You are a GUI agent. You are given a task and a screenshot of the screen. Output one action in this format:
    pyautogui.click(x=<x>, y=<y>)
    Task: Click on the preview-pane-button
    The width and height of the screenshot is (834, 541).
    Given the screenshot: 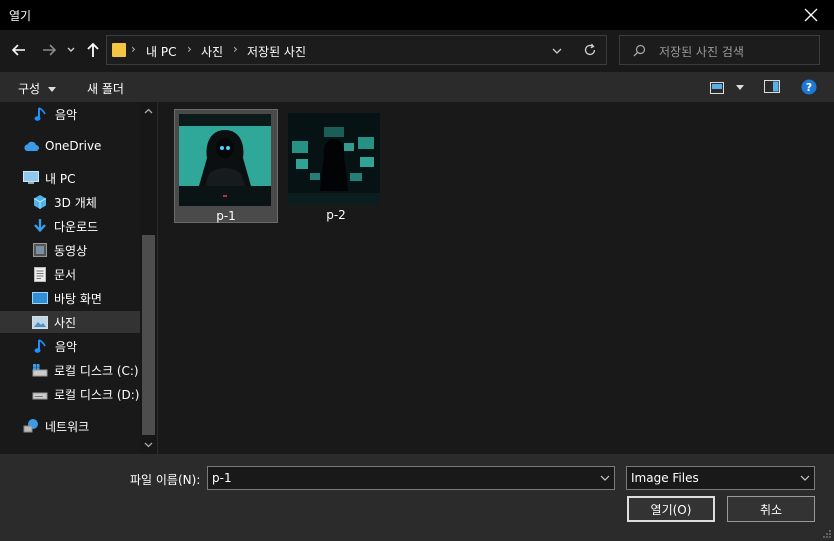 What is the action you would take?
    pyautogui.click(x=772, y=88)
    